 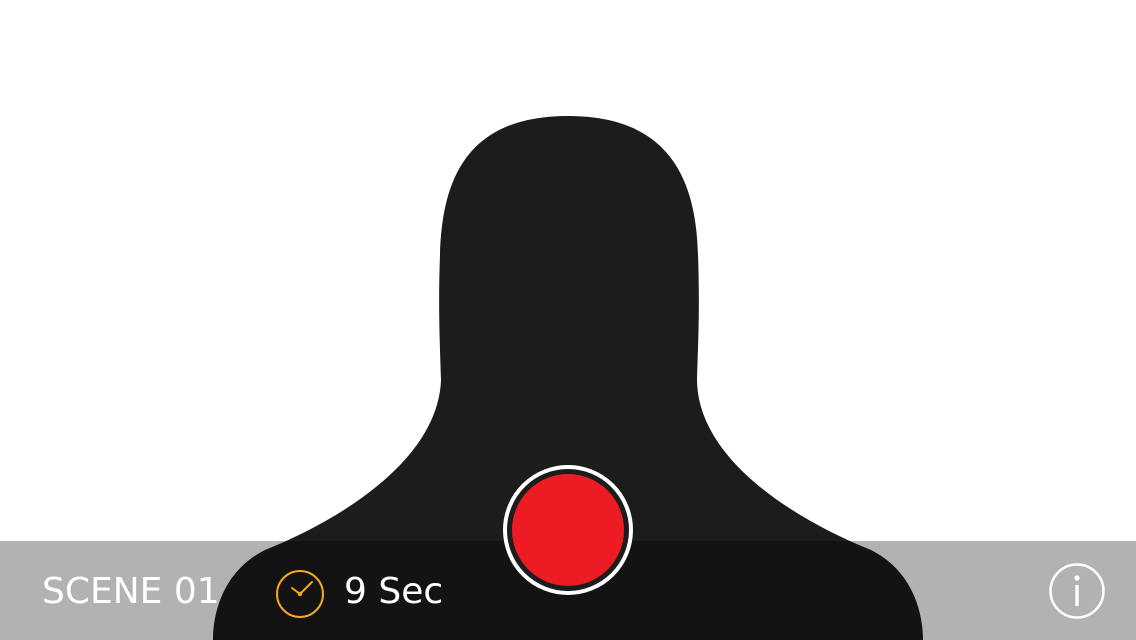 I want to click on scene-label: SCENE 01, so click(x=131, y=591).